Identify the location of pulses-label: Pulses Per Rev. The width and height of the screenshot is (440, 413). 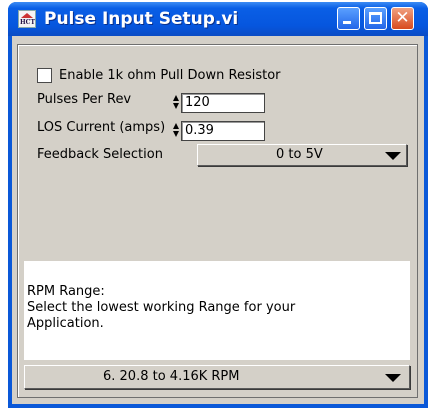
(84, 99).